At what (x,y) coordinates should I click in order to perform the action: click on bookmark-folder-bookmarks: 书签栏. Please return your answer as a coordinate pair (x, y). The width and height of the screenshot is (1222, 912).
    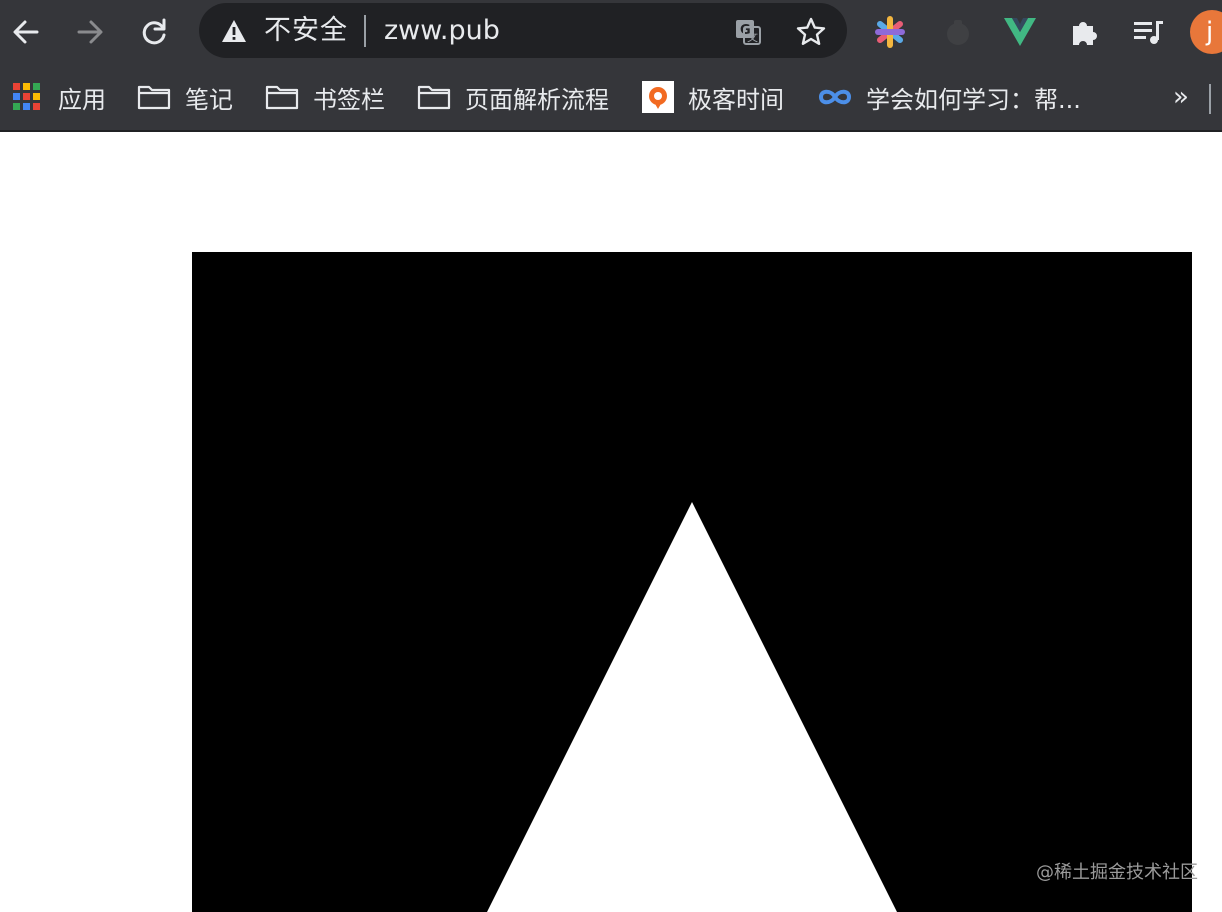
    Looking at the image, I should click on (325, 97).